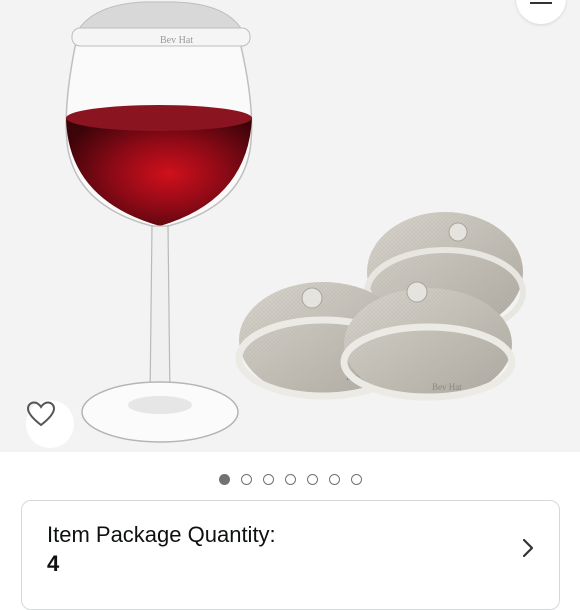 Image resolution: width=580 pixels, height=610 pixels. What do you see at coordinates (41, 414) in the screenshot?
I see `heart-icon` at bounding box center [41, 414].